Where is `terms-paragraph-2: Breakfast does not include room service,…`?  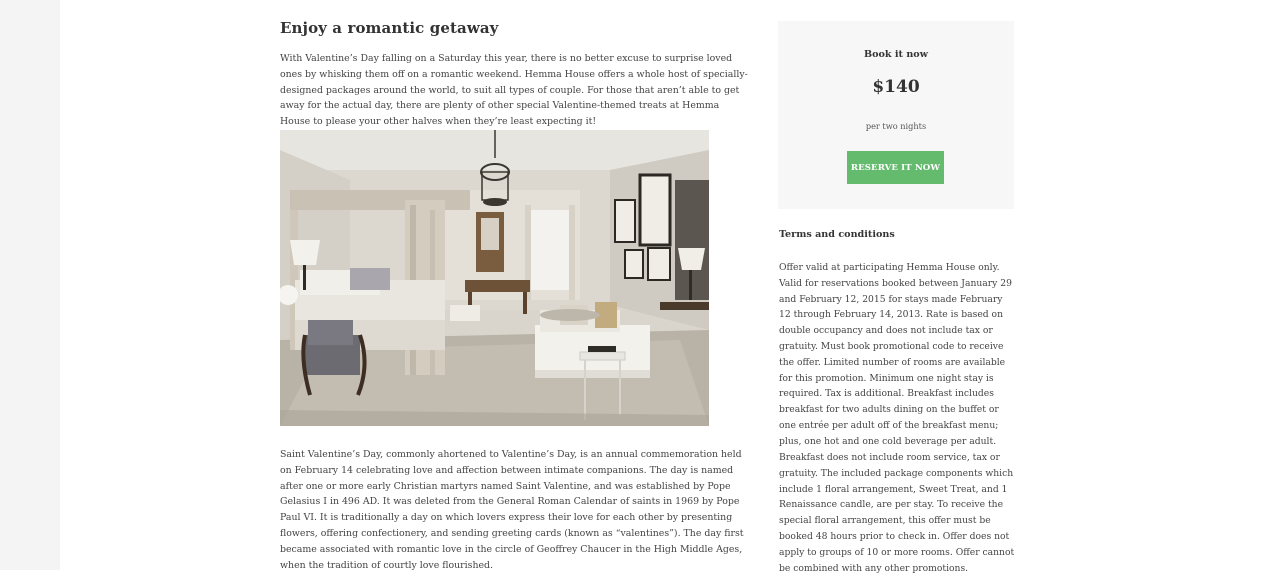 terms-paragraph-2: Breakfast does not include room service,… is located at coordinates (897, 513).